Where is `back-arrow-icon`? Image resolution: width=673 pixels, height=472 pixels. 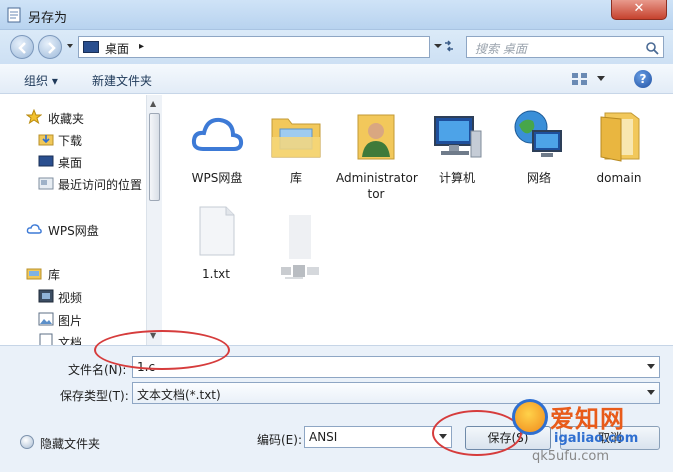 back-arrow-icon is located at coordinates (22, 48).